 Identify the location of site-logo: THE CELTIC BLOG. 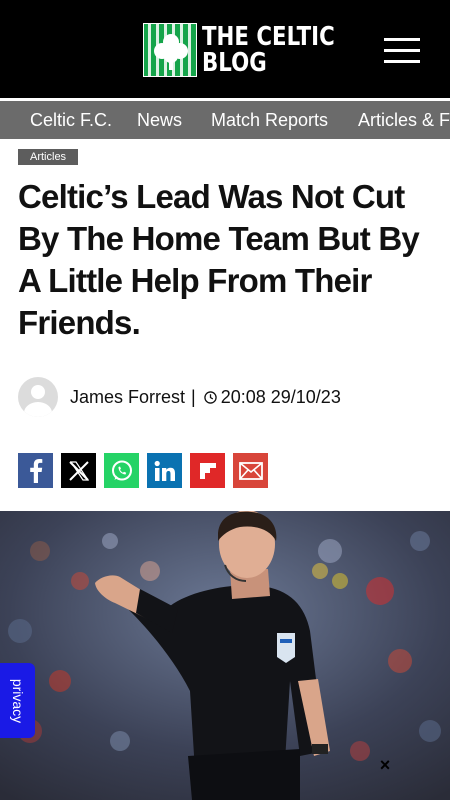
(253, 50).